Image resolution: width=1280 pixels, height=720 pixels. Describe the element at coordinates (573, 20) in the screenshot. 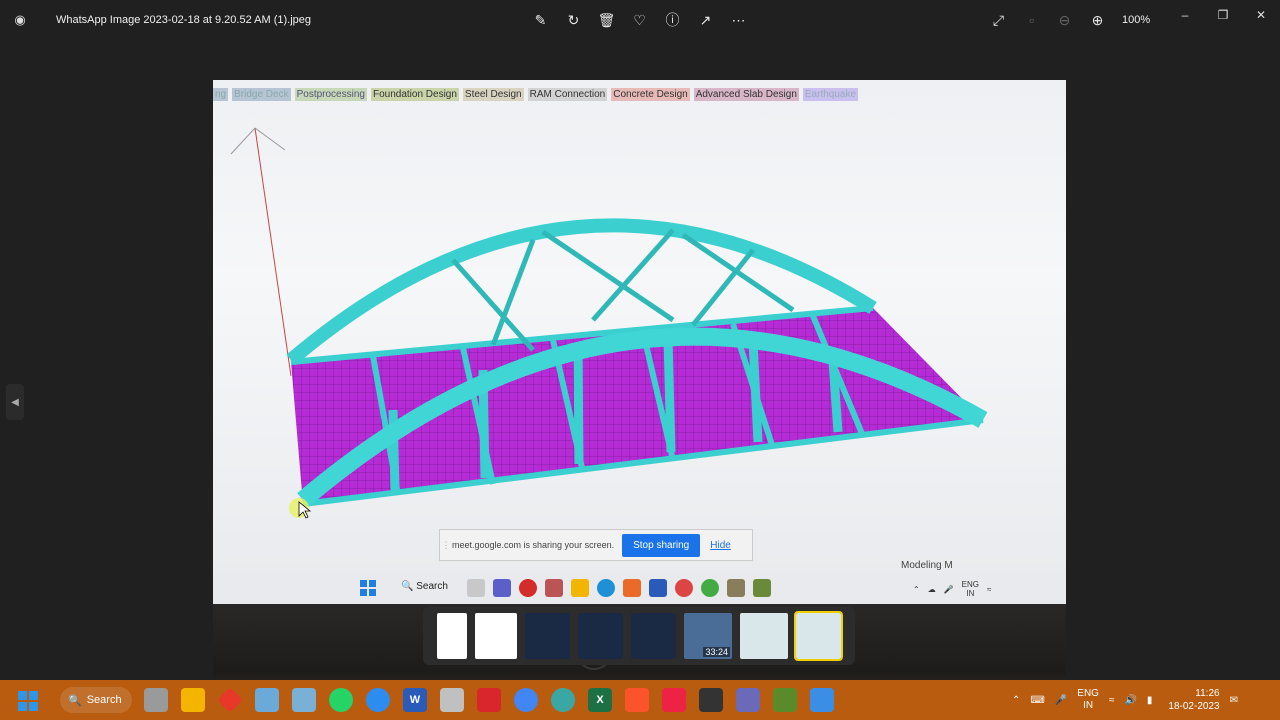

I see `rotate-icon: ↻` at that location.